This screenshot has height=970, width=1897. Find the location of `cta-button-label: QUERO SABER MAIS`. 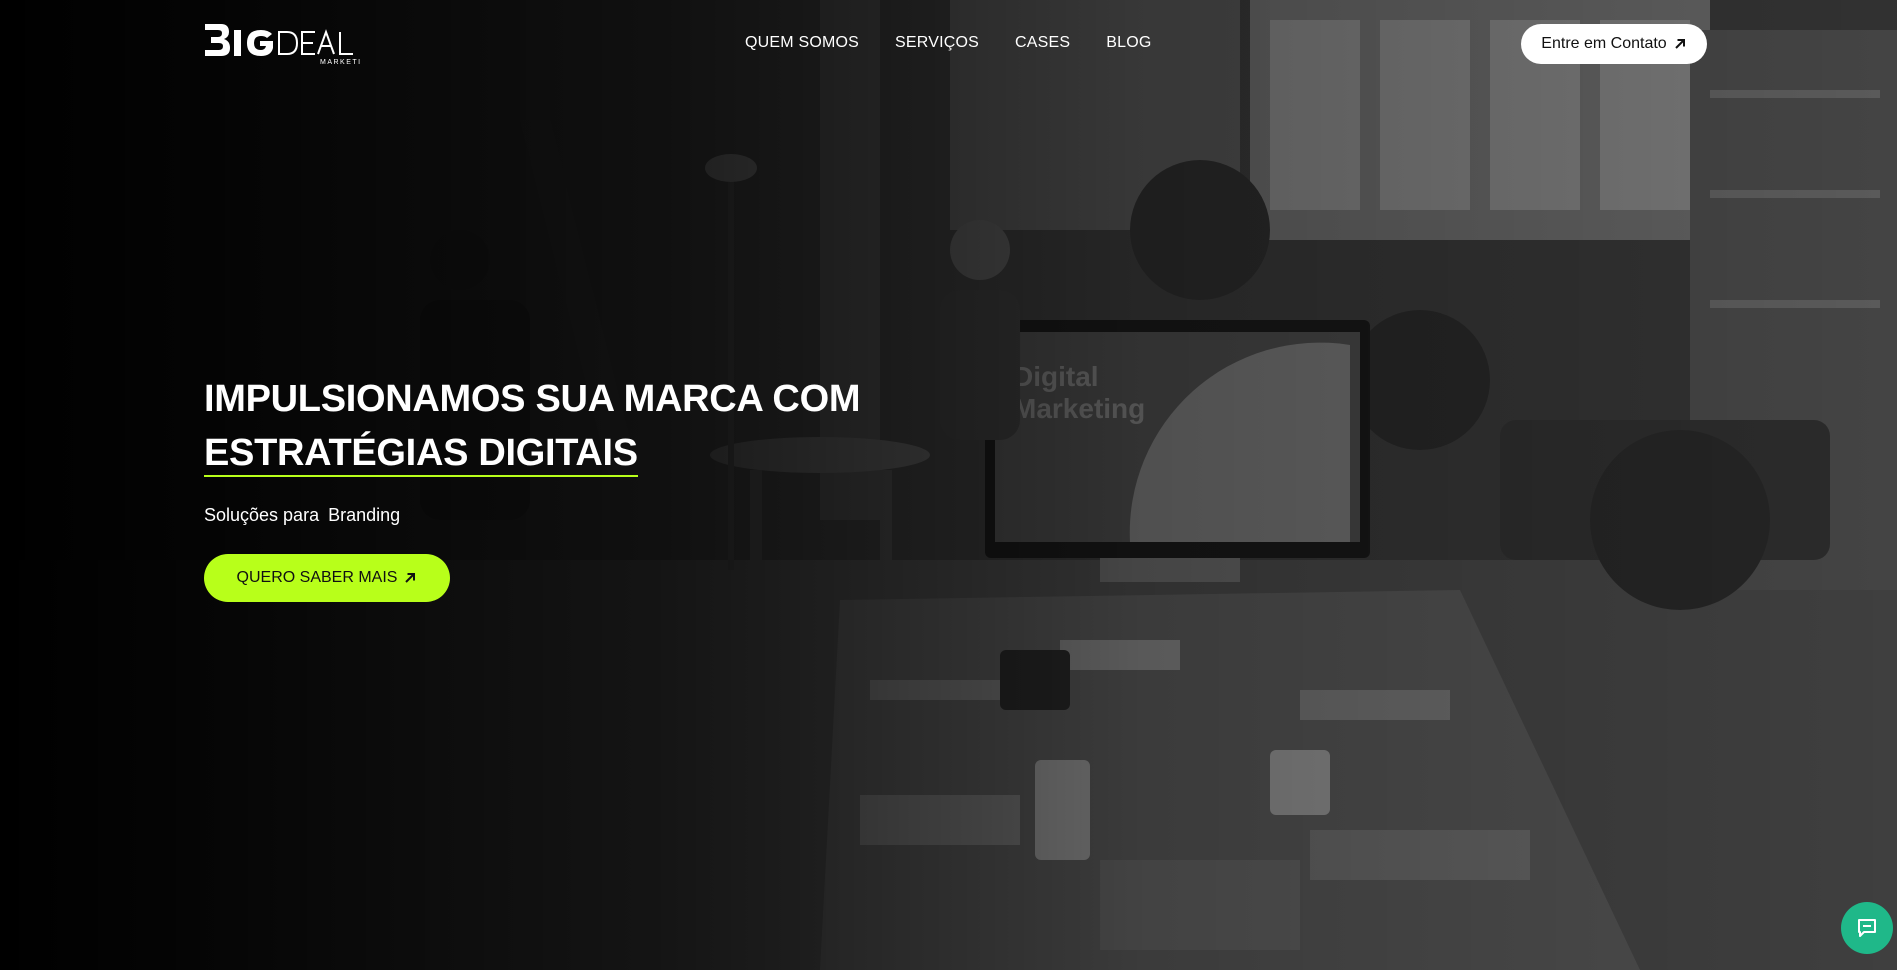

cta-button-label: QUERO SABER MAIS is located at coordinates (317, 577).